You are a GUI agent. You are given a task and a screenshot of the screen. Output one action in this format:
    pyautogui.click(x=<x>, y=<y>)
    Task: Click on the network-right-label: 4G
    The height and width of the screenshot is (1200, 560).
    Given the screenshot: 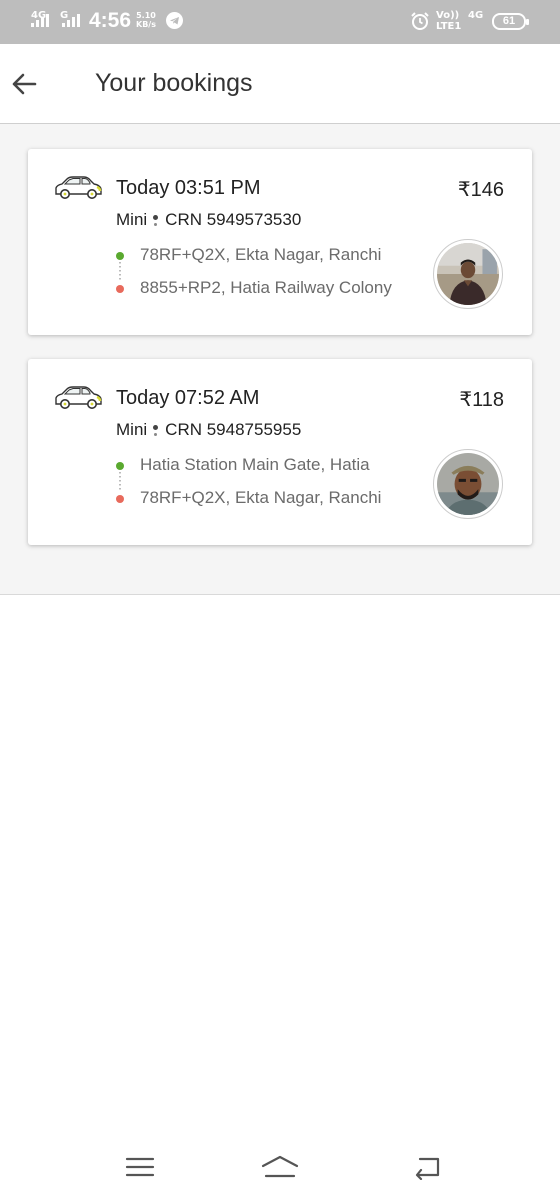 What is the action you would take?
    pyautogui.click(x=476, y=15)
    